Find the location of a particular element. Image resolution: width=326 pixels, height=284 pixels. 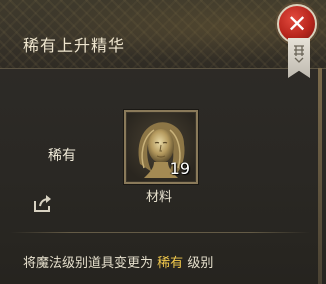

item-title: 稀有上升精华 is located at coordinates (74, 45).